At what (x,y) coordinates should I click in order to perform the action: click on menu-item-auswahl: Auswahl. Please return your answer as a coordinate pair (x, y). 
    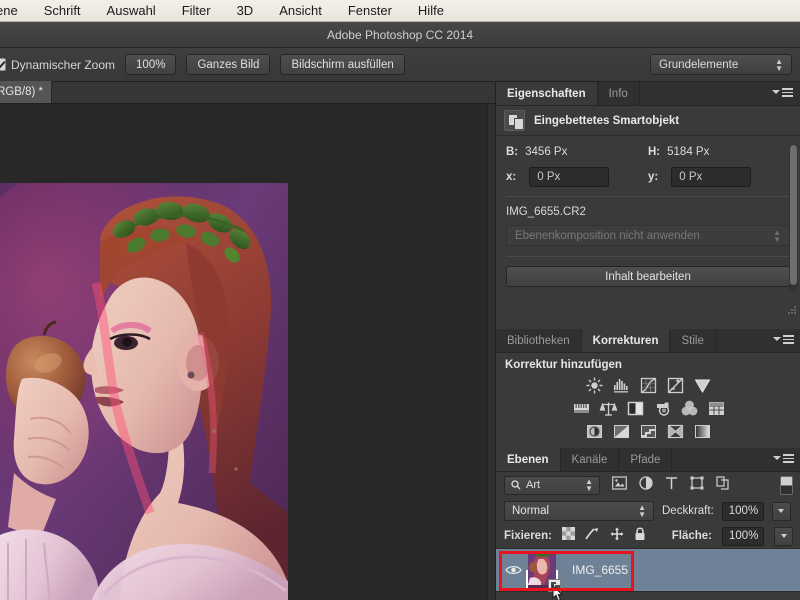
    Looking at the image, I should click on (131, 11).